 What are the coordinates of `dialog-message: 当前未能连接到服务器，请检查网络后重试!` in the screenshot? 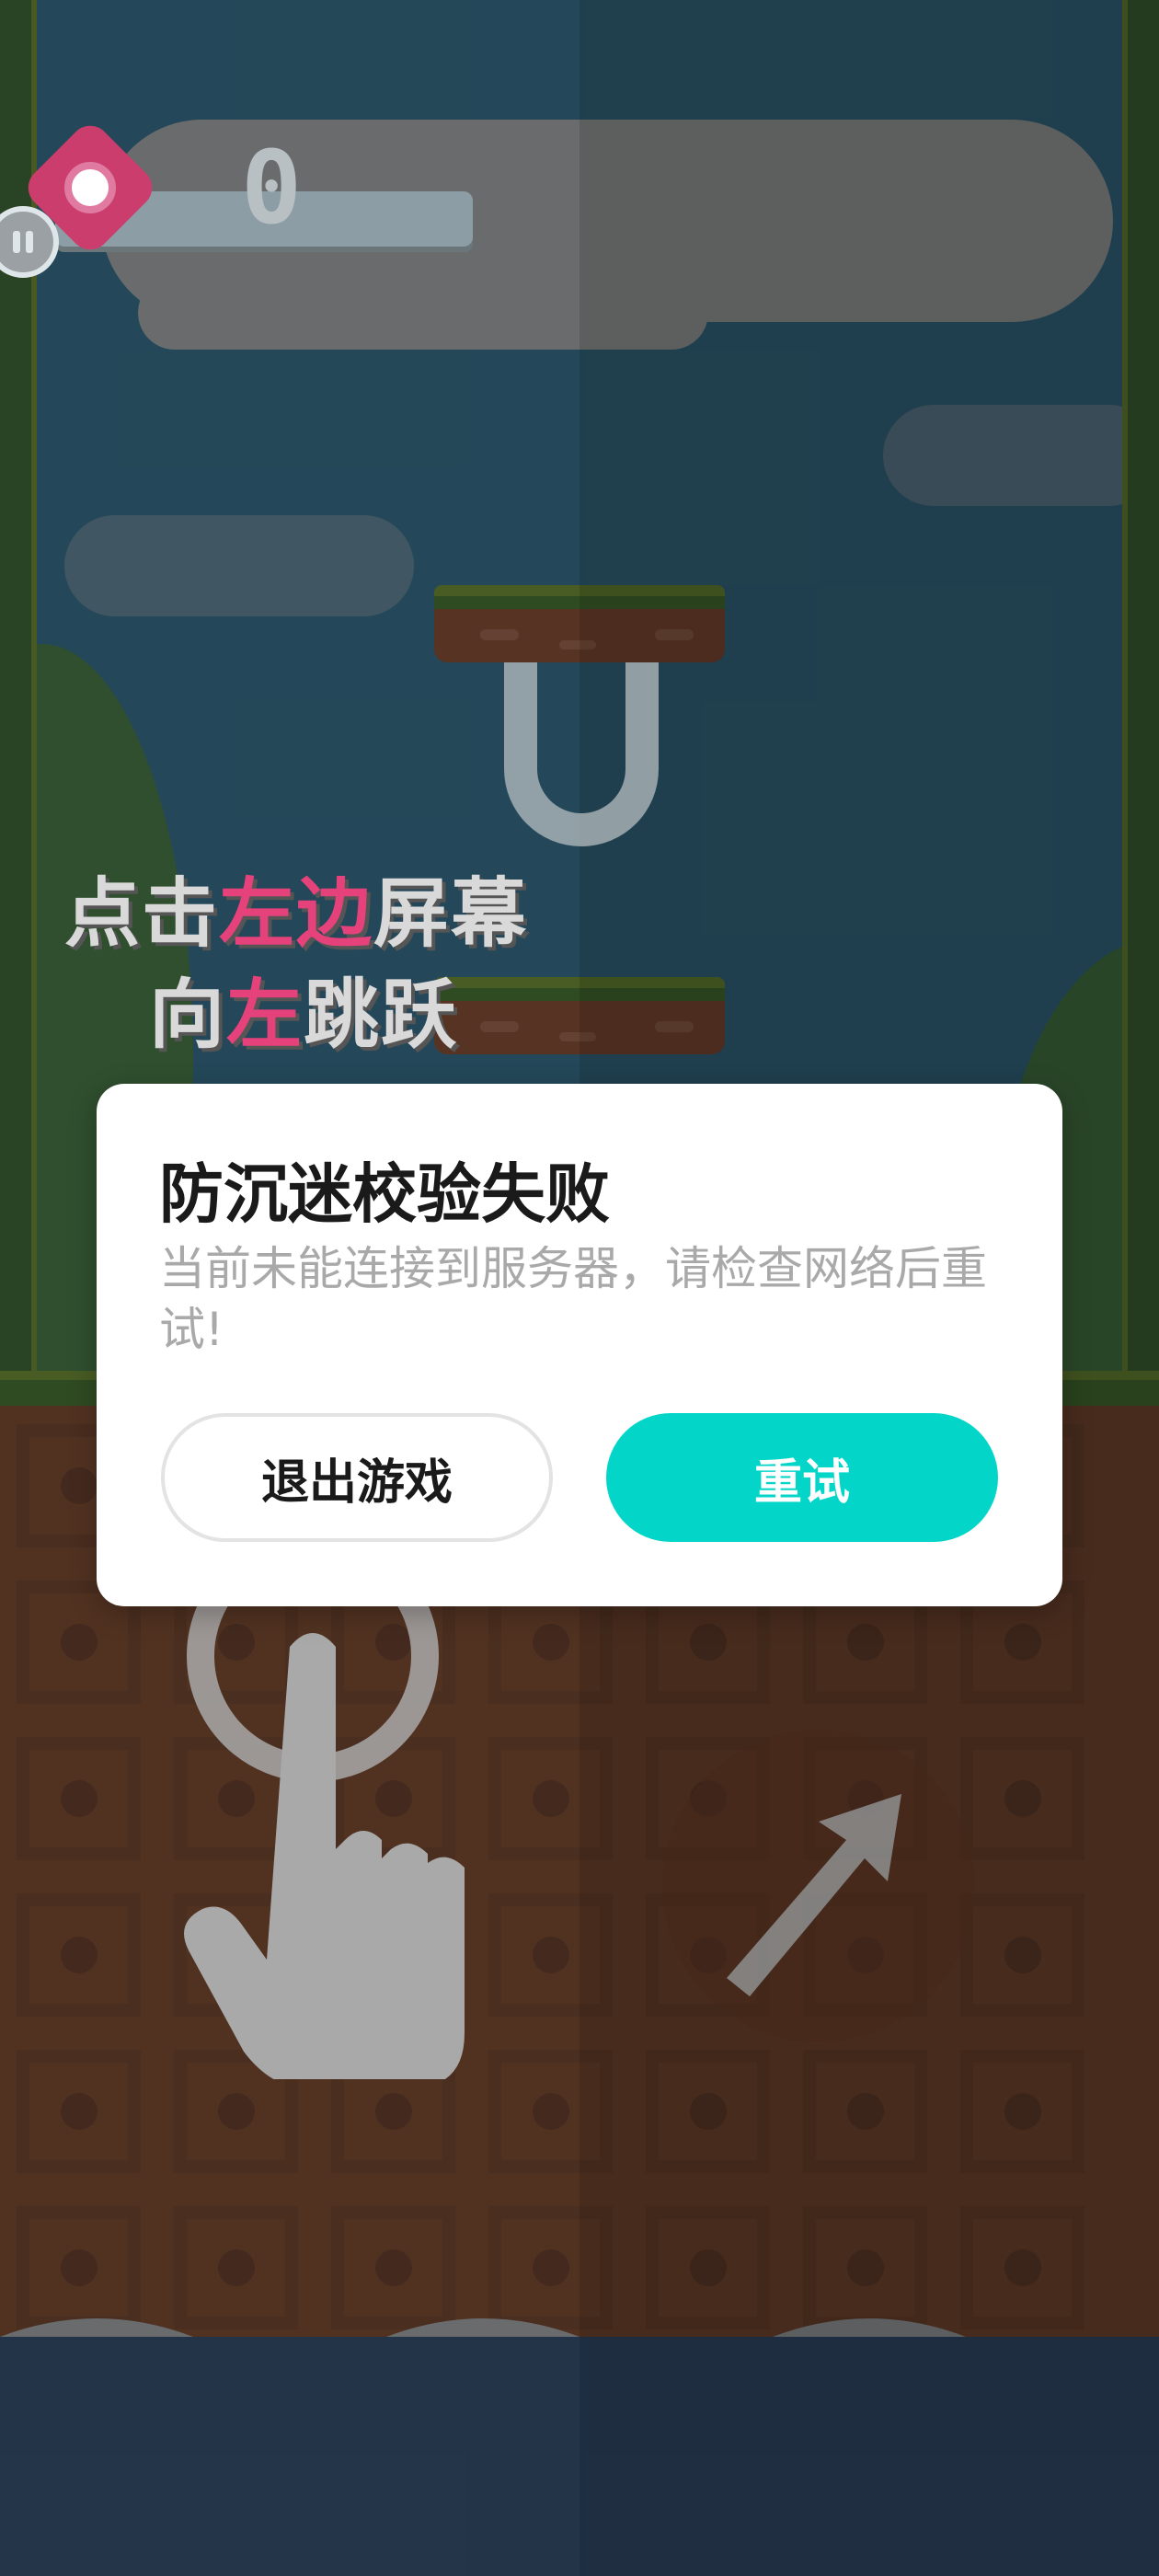 It's located at (573, 1299).